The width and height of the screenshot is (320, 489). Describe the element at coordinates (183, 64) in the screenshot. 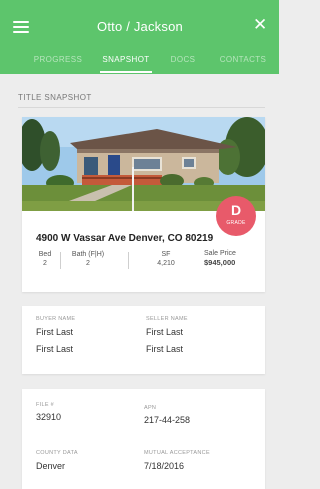

I see `tab-docs: DOCS` at that location.